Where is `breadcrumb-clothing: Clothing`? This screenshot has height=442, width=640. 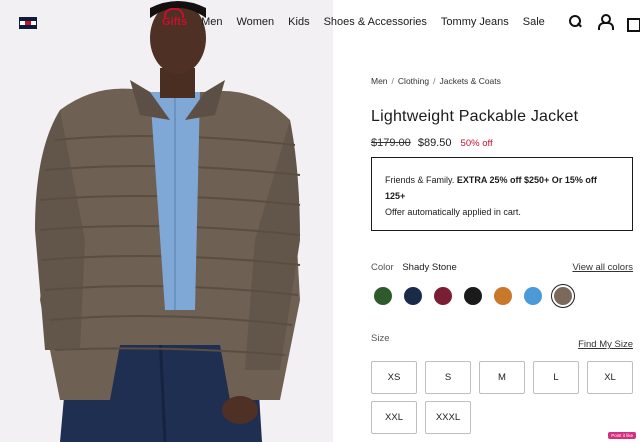 breadcrumb-clothing: Clothing is located at coordinates (413, 81).